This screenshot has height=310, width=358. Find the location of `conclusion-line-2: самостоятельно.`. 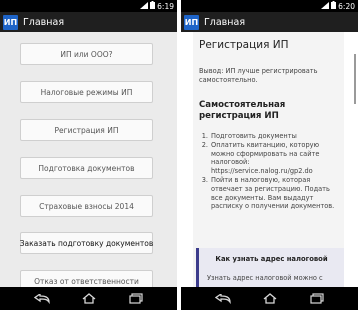

conclusion-line-2: самостоятельно. is located at coordinates (228, 80).